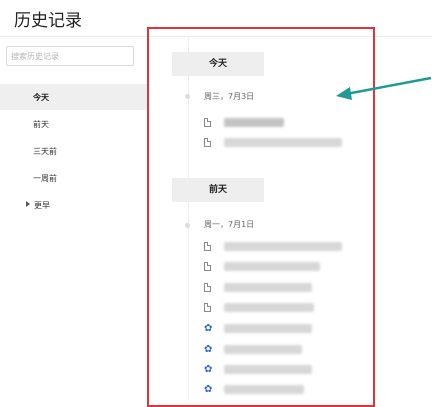 The width and height of the screenshot is (432, 407). Describe the element at coordinates (74, 205) in the screenshot. I see `sidebar-item-earlier: 更早` at that location.